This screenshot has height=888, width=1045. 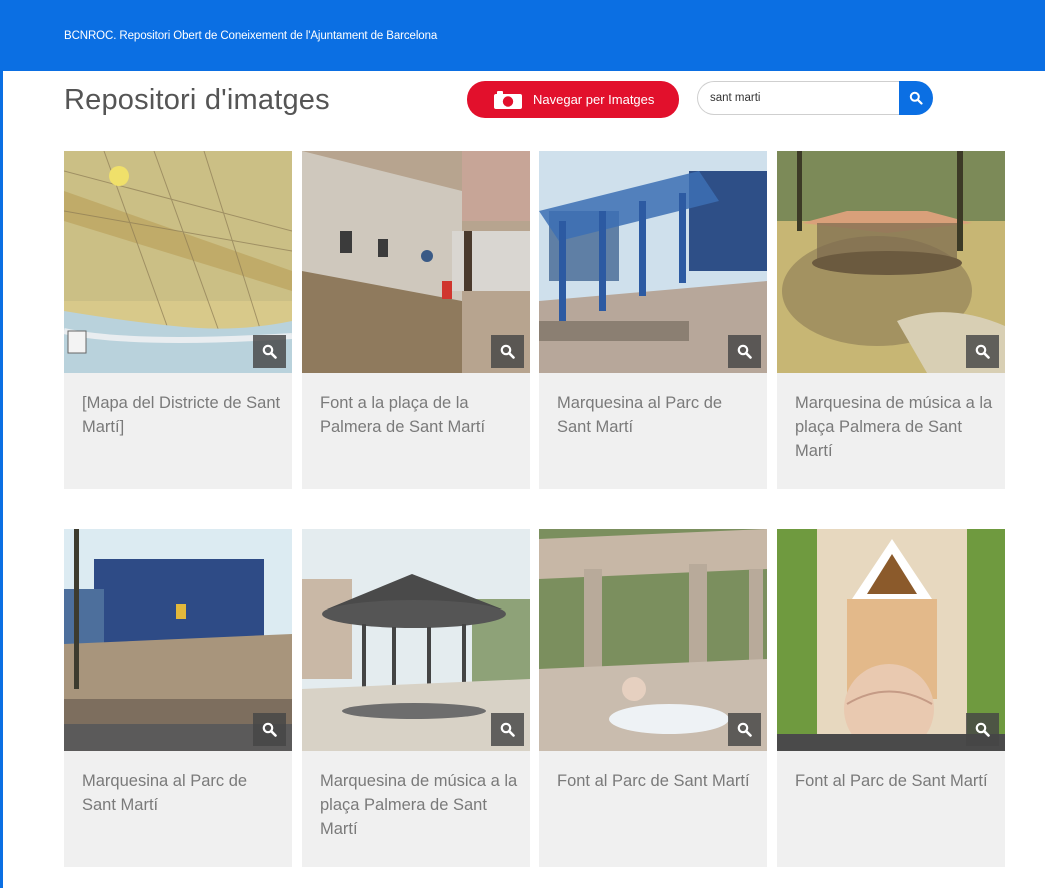 I want to click on page-frame-edge, so click(x=1, y=444).